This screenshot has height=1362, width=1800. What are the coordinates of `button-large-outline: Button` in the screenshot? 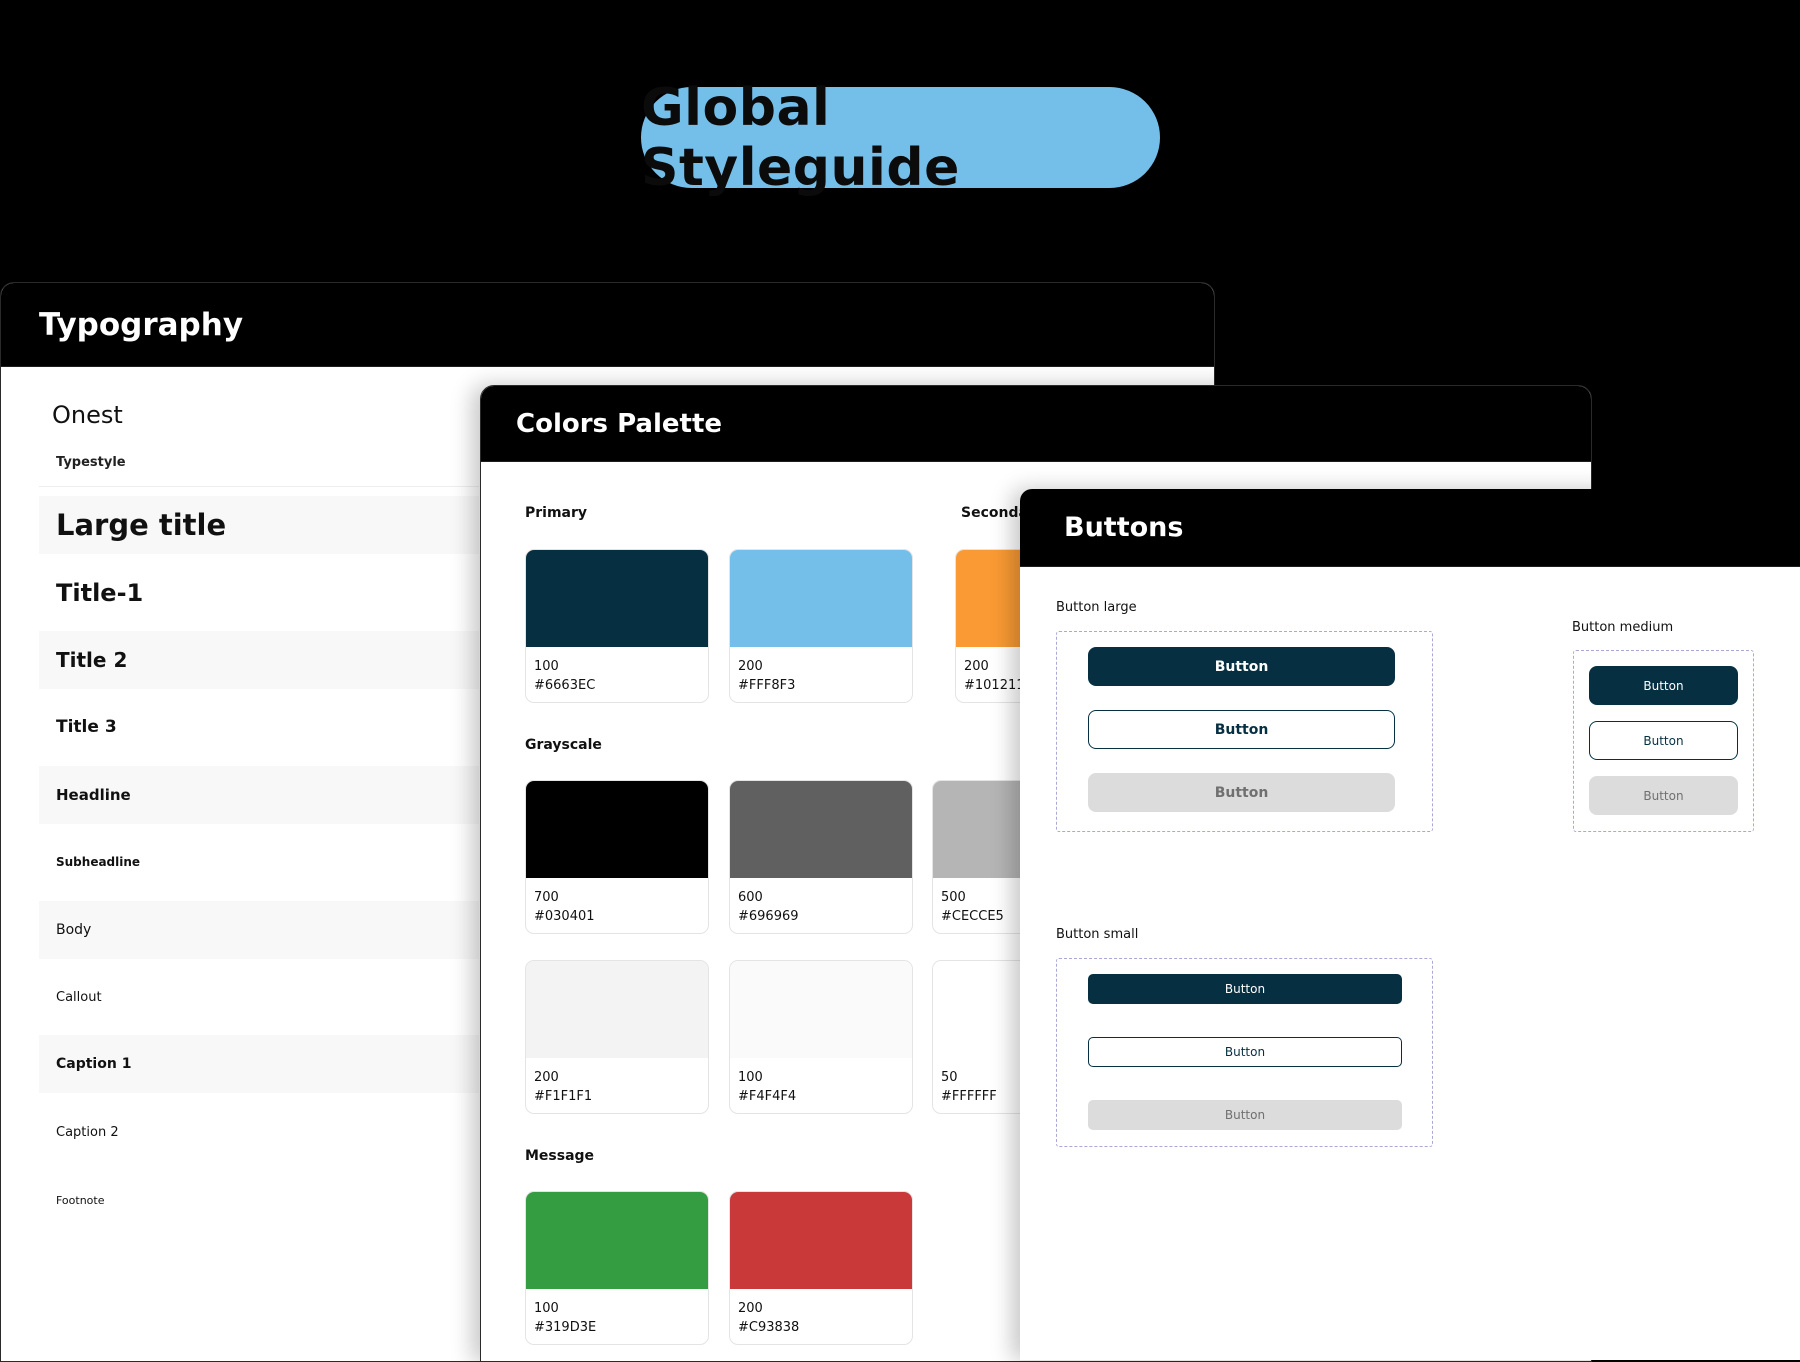 It's located at (1241, 729).